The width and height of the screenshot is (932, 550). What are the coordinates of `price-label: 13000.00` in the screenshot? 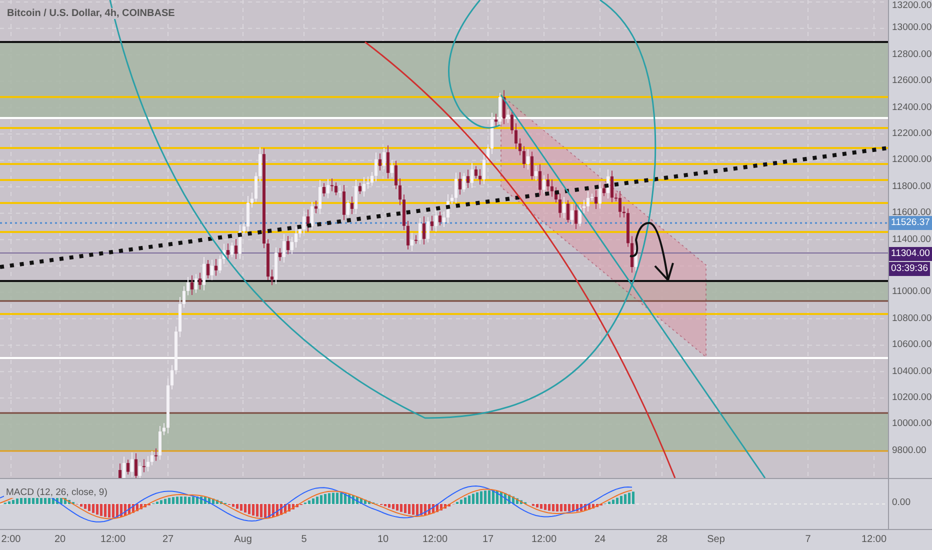 It's located at (912, 28).